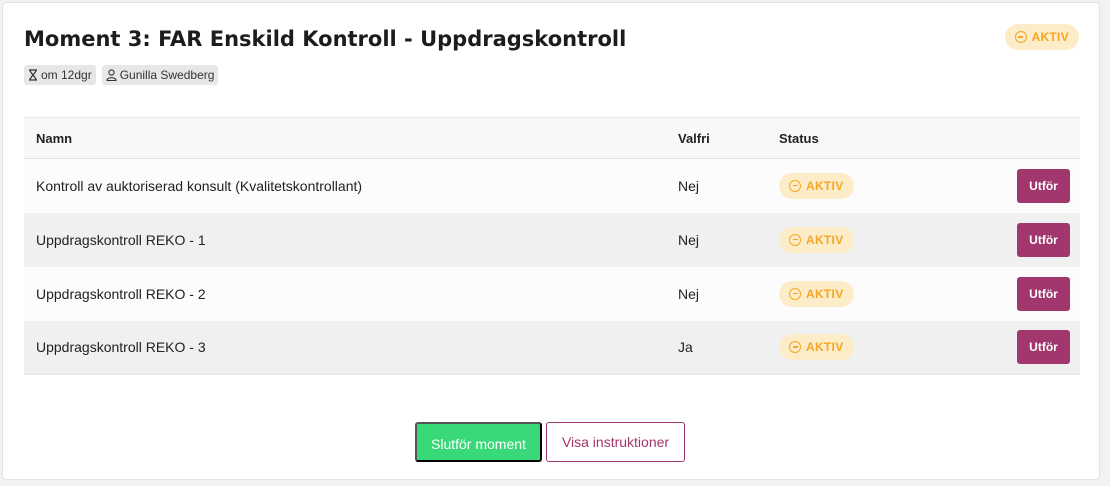 The width and height of the screenshot is (1110, 486). I want to click on moment-meta: om 12dgr Gunilla Swedberg, so click(121, 75).